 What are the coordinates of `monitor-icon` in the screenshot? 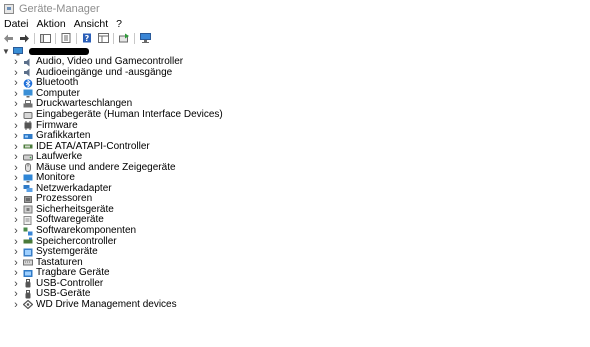 It's located at (28, 178).